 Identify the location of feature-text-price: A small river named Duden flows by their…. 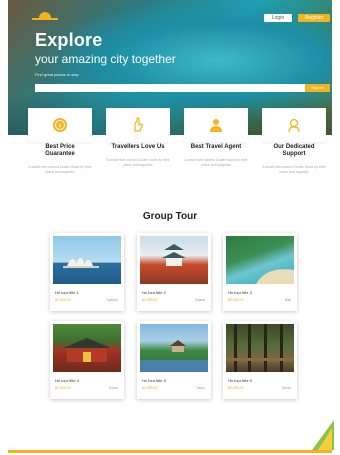
(60, 169).